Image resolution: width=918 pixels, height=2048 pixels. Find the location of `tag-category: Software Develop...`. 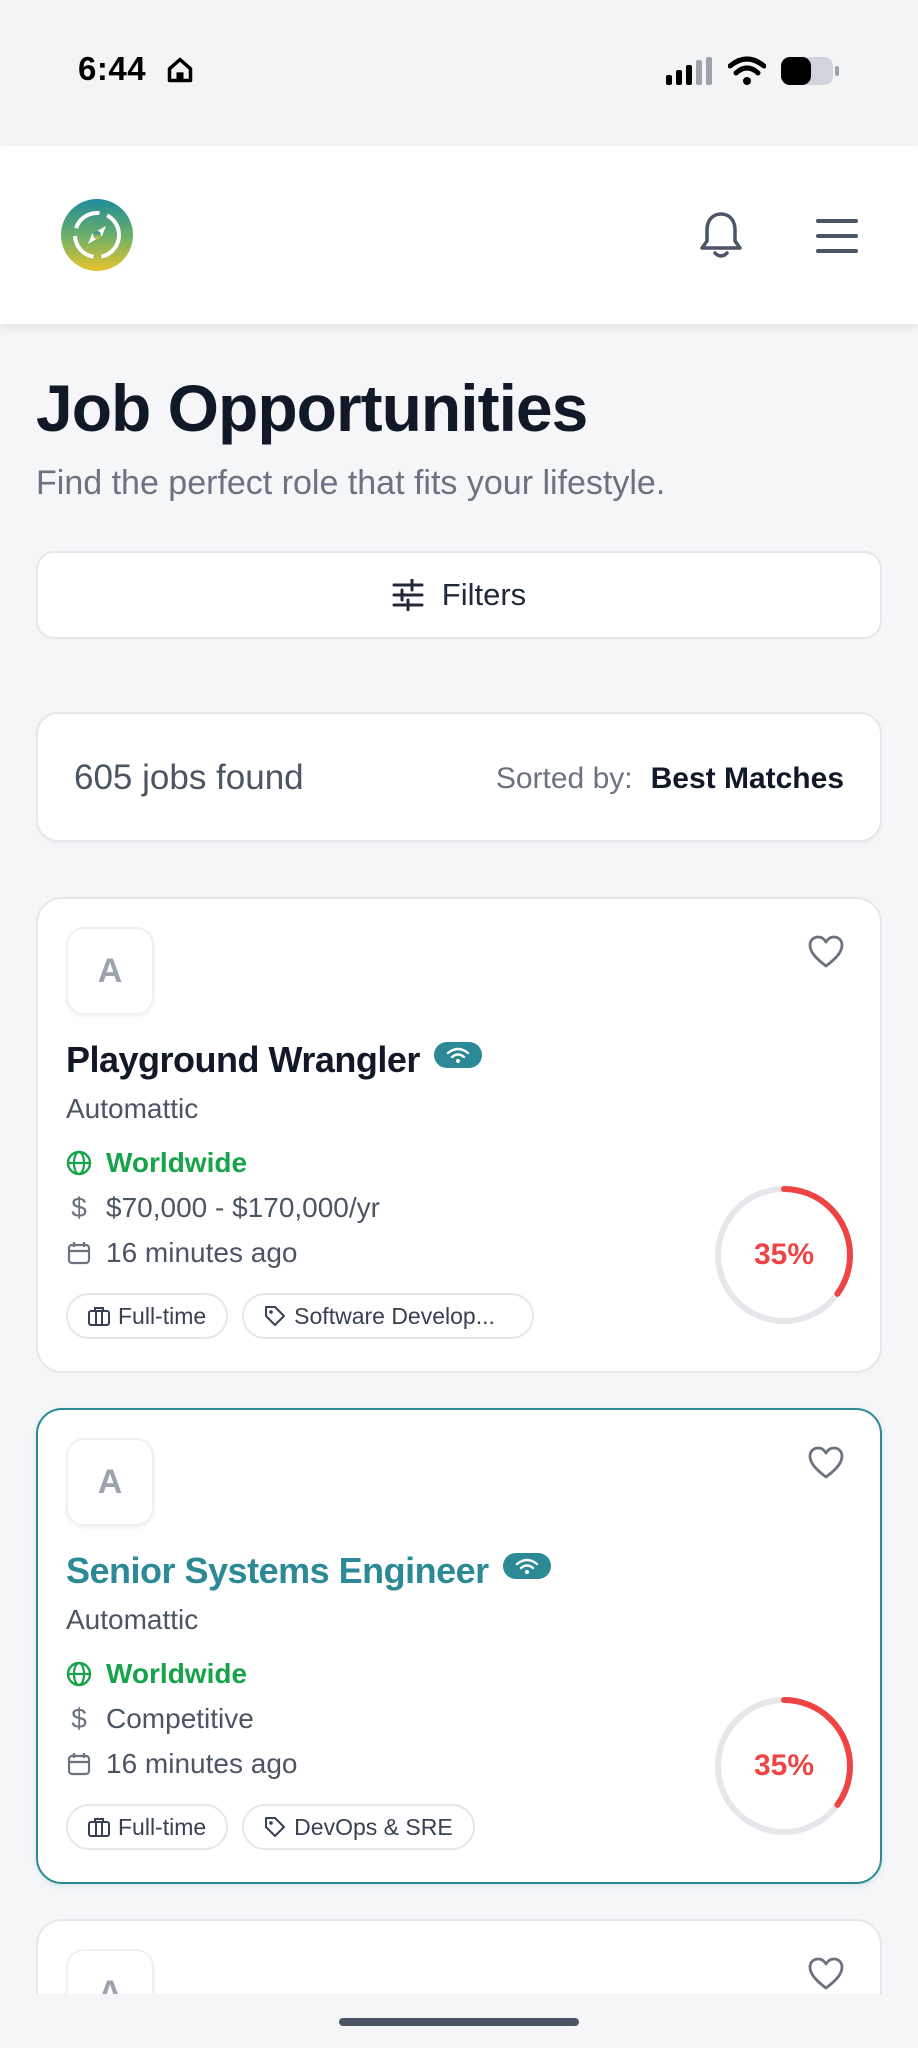

tag-category: Software Develop... is located at coordinates (388, 1316).